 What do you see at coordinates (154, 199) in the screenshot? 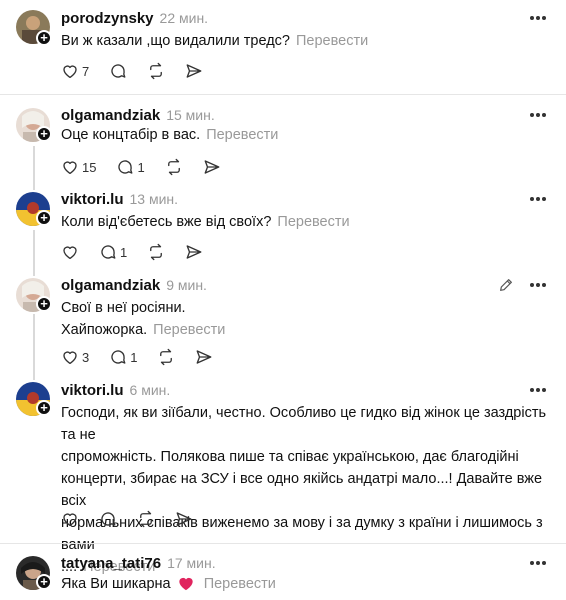
I see `post-time: 13 мин.` at bounding box center [154, 199].